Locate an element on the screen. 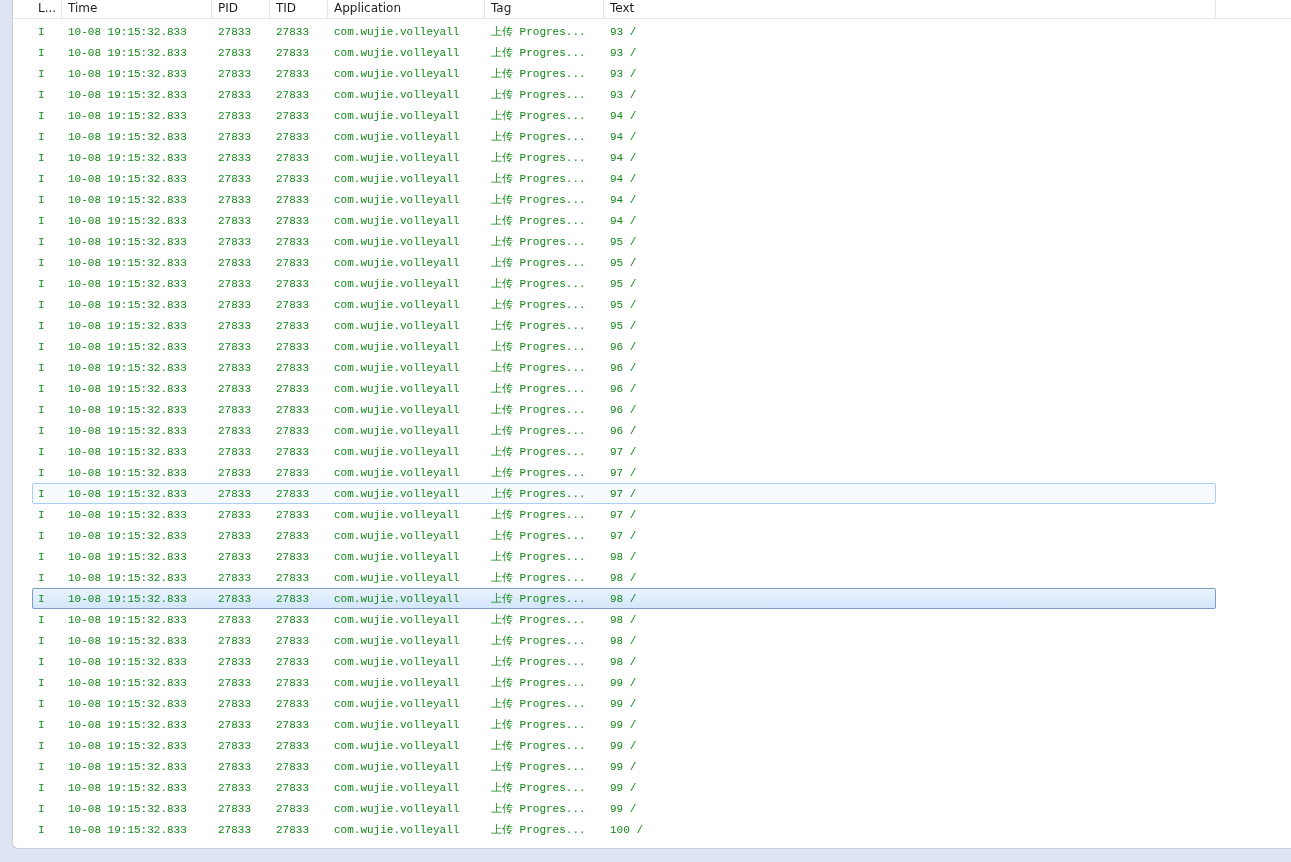 Image resolution: width=1291 pixels, height=862 pixels. column-header: PID is located at coordinates (241, 9).